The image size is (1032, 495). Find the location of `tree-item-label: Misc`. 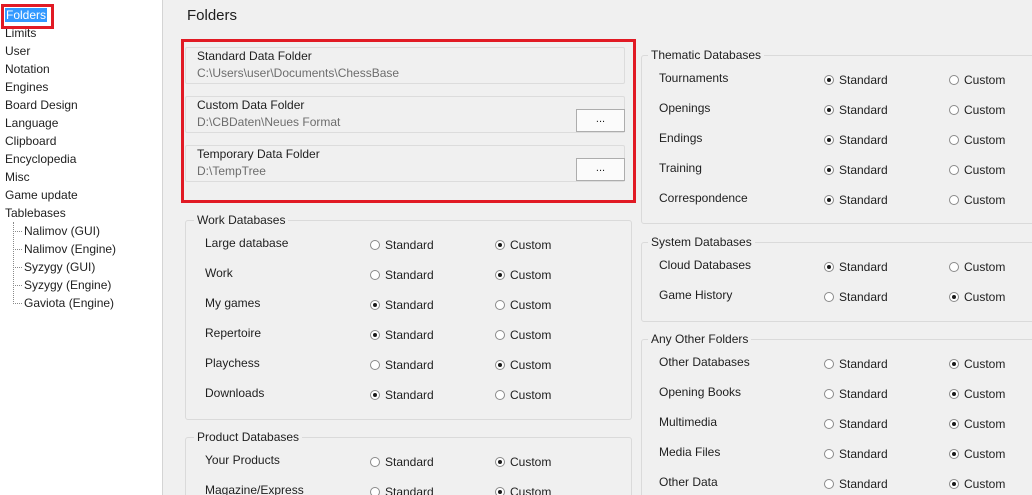

tree-item-label: Misc is located at coordinates (17, 177).